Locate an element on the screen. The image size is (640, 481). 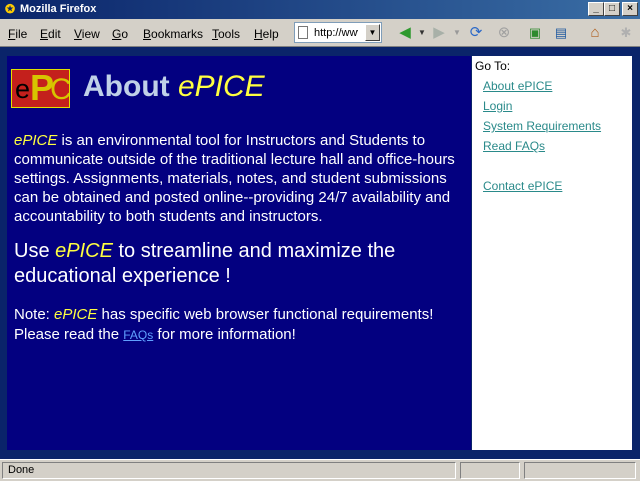
menu-edit: Edit is located at coordinates (50, 34).